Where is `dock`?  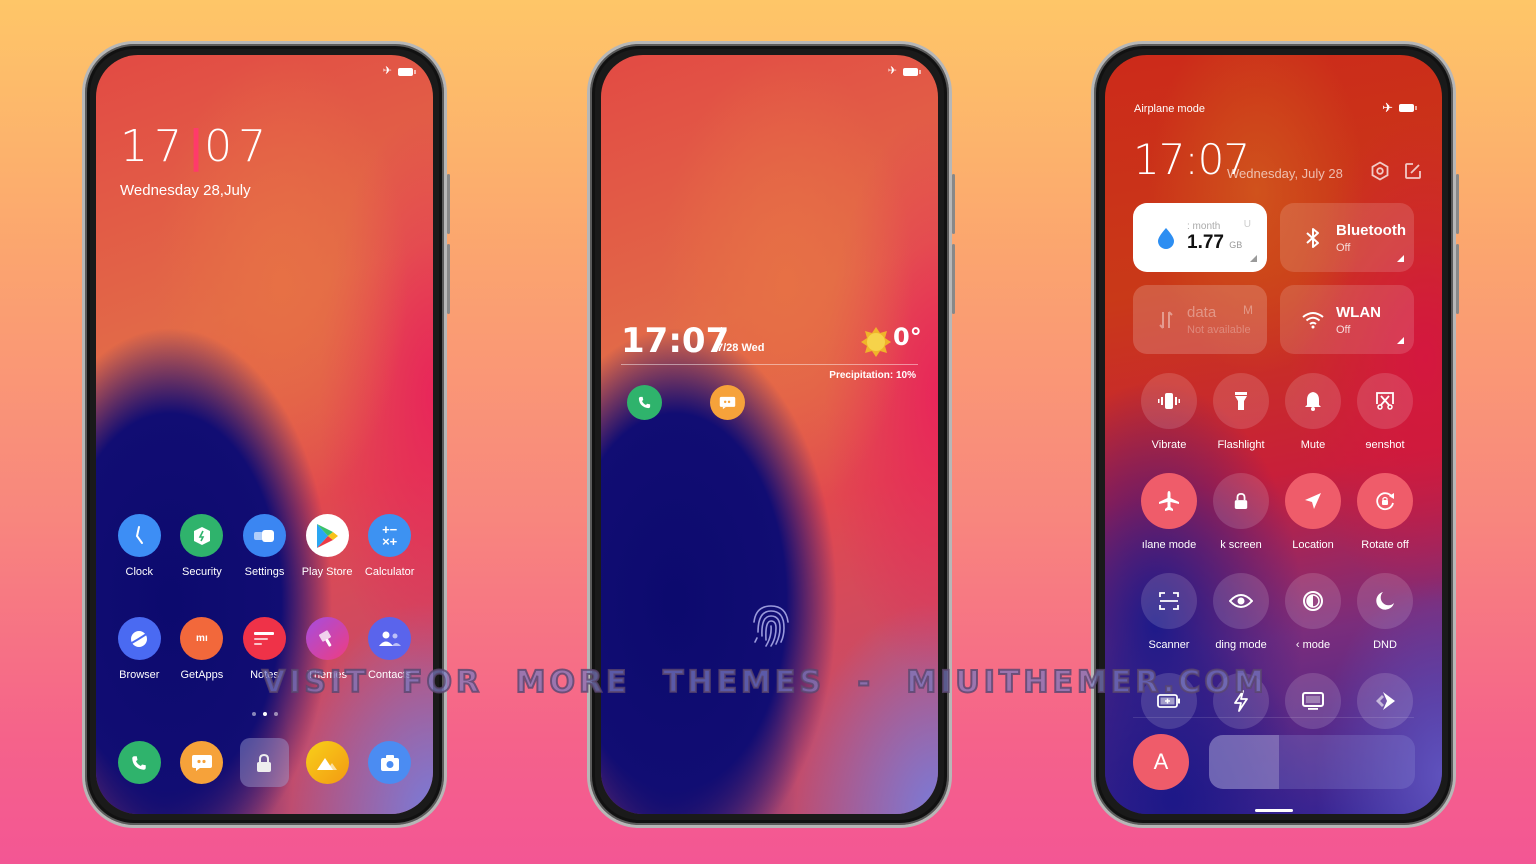 dock is located at coordinates (264, 762).